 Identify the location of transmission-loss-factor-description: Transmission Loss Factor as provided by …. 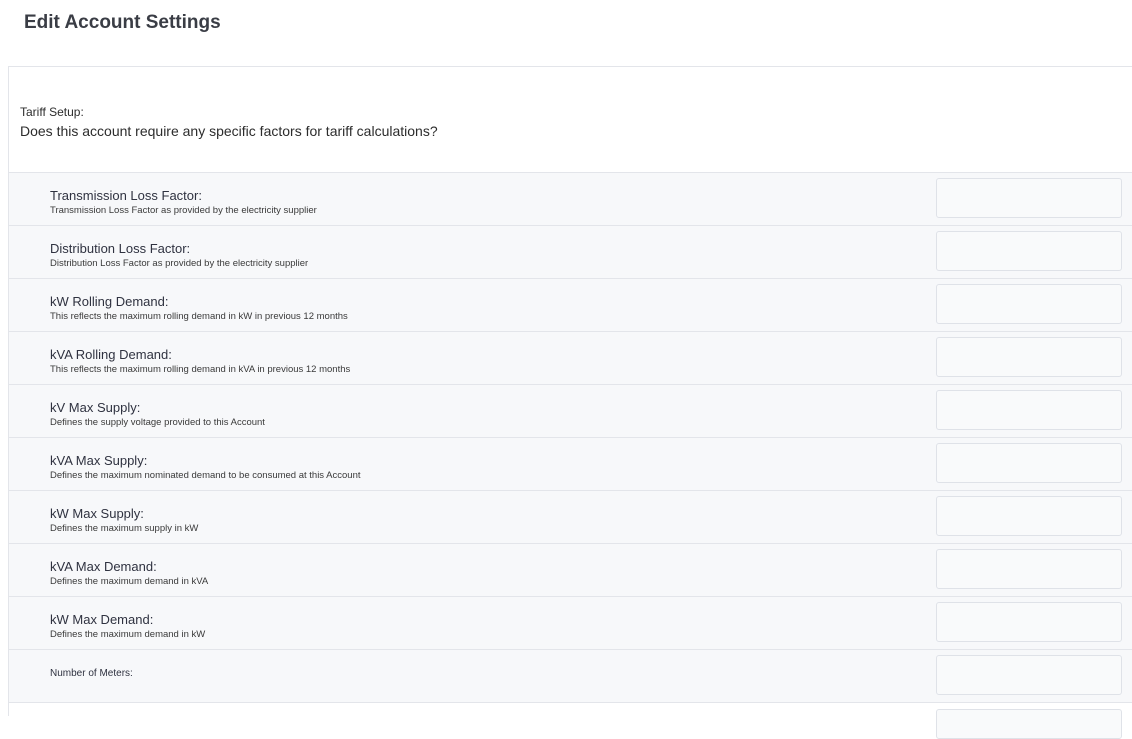
(183, 210).